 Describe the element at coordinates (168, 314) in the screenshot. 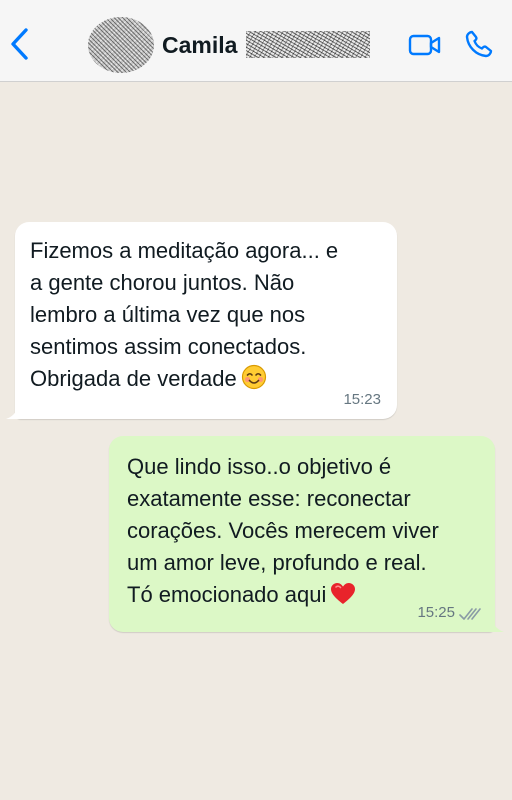

I see `message-text-line: lembro a última vez que nos` at that location.